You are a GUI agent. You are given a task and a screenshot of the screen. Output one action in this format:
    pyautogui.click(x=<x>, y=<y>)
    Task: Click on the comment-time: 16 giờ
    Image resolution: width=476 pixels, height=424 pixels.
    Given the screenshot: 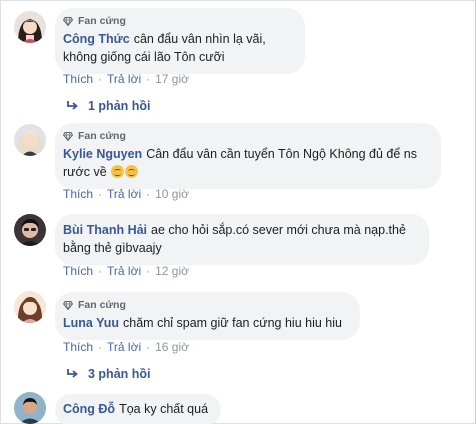 What is the action you would take?
    pyautogui.click(x=172, y=347)
    